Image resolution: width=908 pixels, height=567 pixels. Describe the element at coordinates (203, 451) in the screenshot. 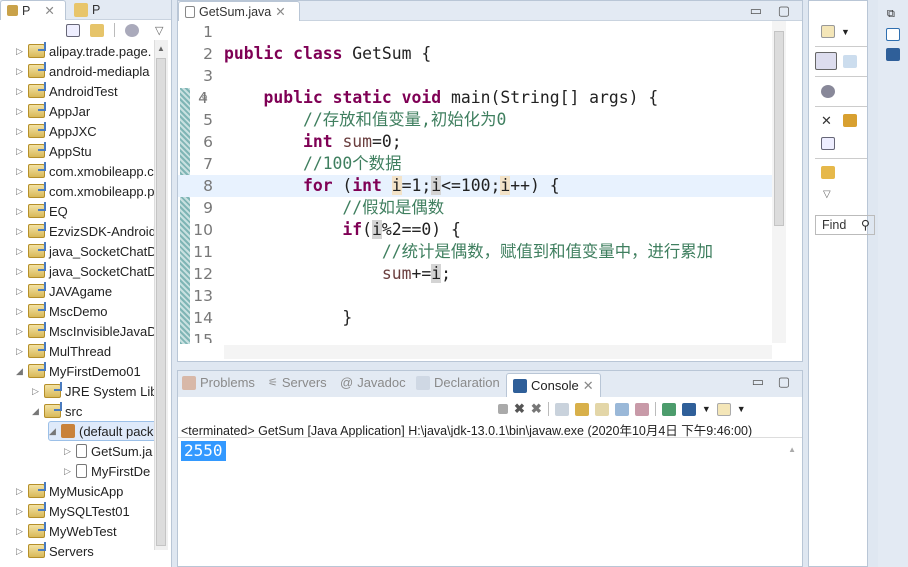

I see `console-output: 2550` at that location.